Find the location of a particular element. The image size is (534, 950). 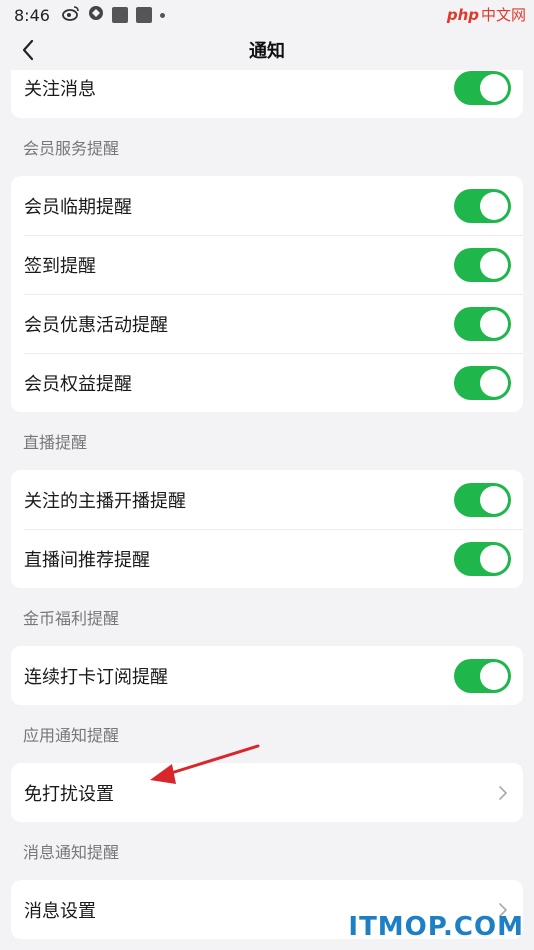

do-not-disturb-row: 免打扰设置 is located at coordinates (267, 792).